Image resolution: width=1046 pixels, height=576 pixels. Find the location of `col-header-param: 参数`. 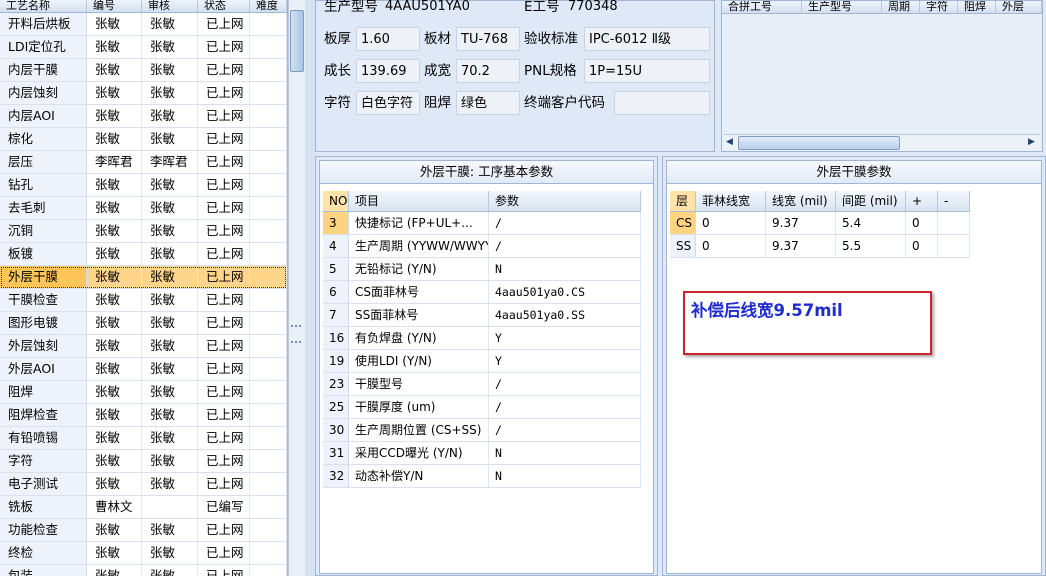

col-header-param: 参数 is located at coordinates (565, 201).